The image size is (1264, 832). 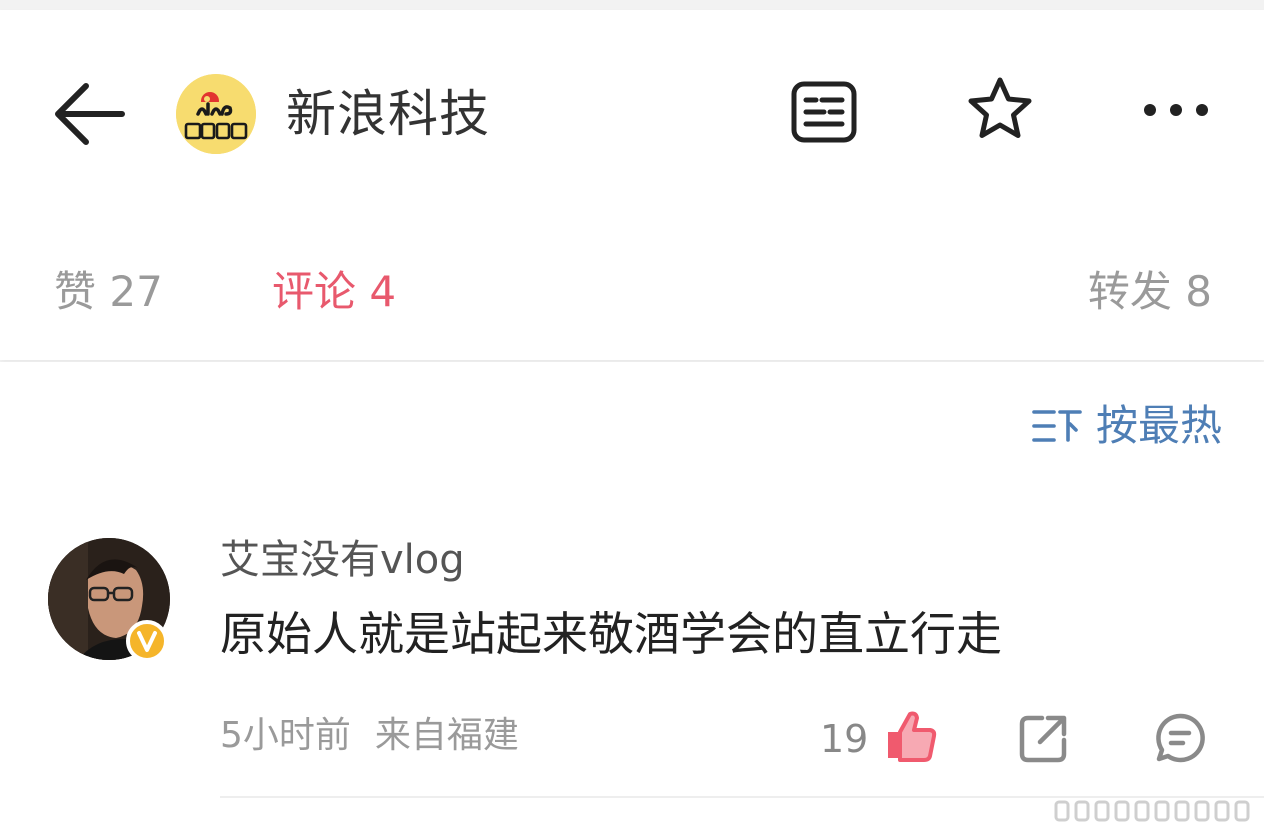 I want to click on sina-logo, so click(x=216, y=114).